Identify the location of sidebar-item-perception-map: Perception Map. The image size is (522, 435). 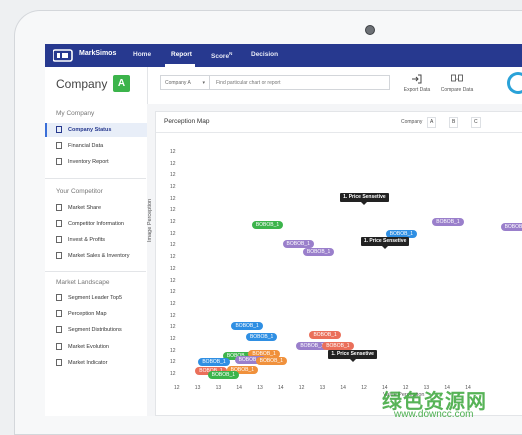
(95, 314).